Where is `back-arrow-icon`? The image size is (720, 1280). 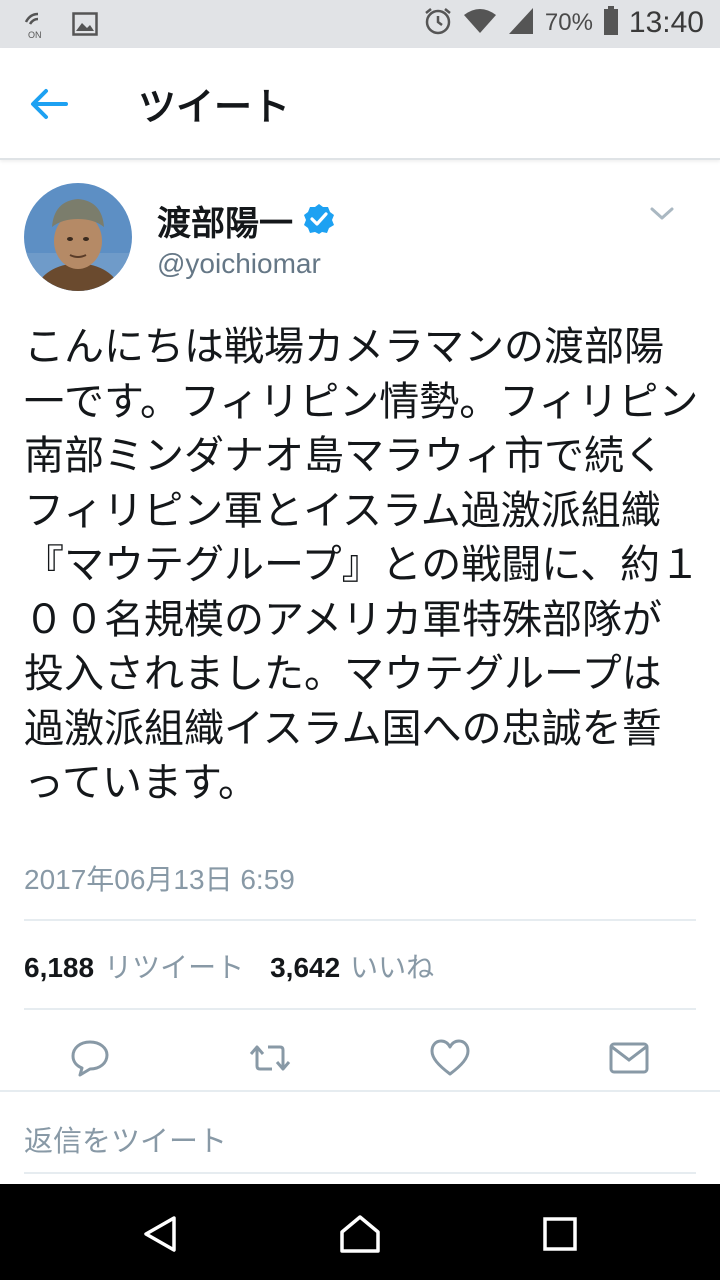 back-arrow-icon is located at coordinates (49, 104).